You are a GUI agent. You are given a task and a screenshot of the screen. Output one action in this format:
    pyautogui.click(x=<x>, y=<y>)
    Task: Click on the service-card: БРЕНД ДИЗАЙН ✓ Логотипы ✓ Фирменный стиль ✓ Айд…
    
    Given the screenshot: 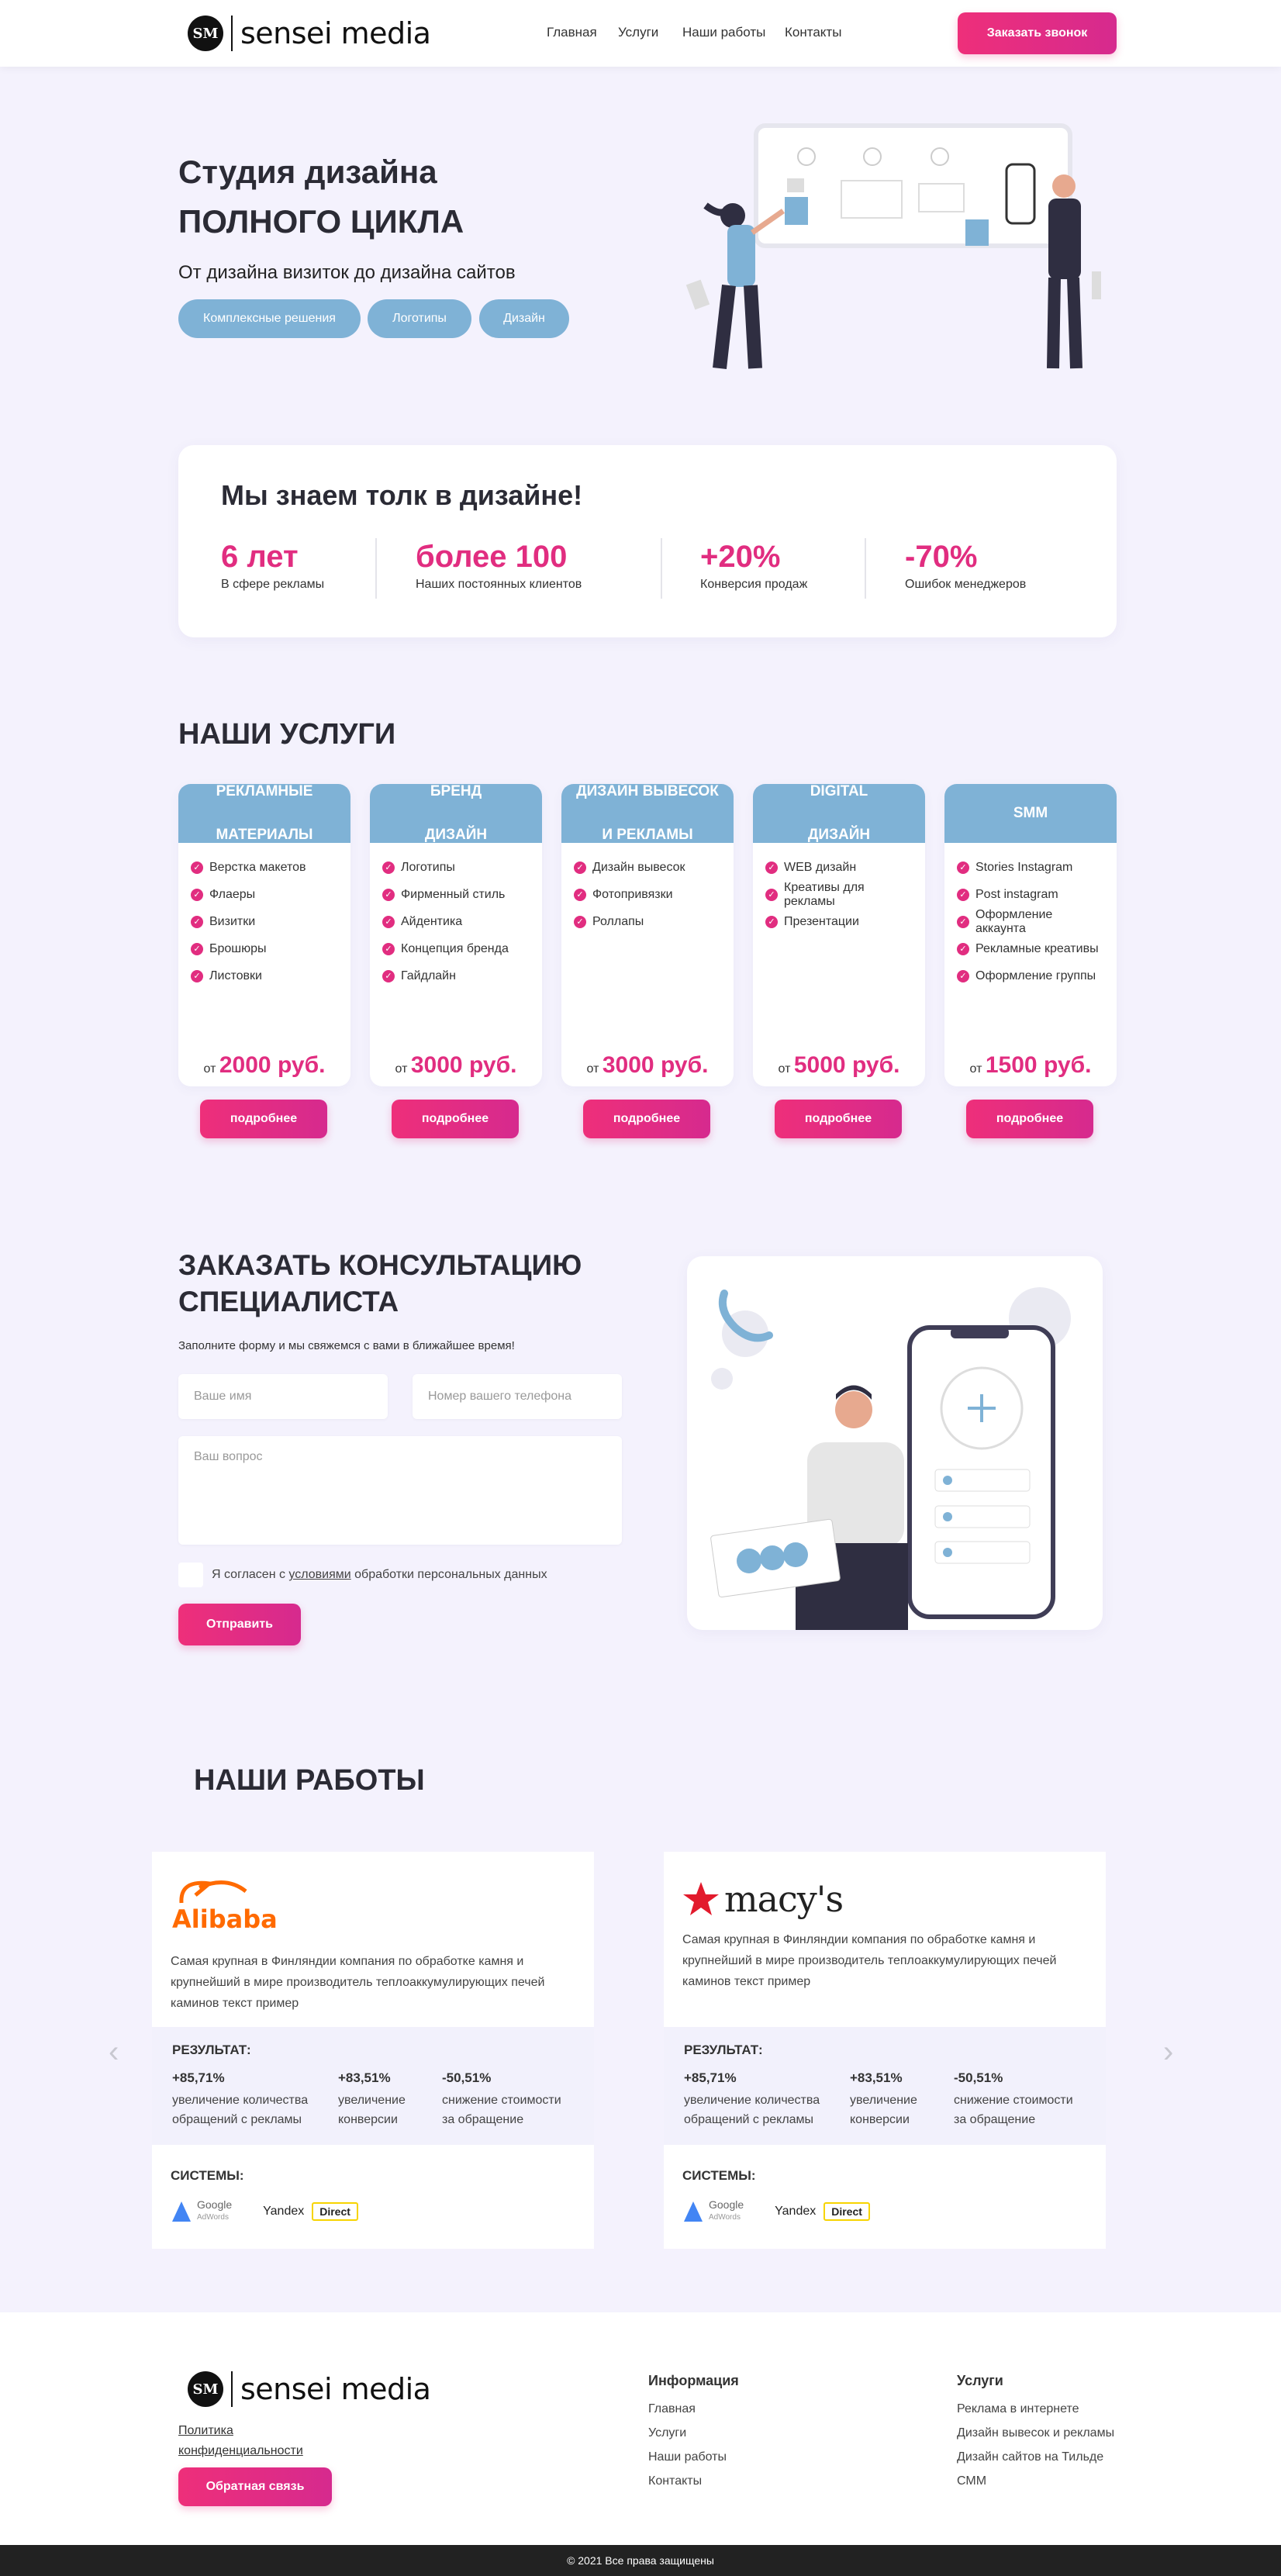 What is the action you would take?
    pyautogui.click(x=456, y=935)
    